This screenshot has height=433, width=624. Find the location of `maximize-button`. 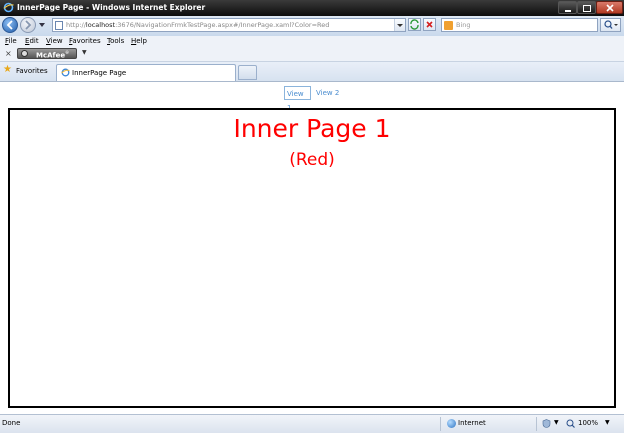

maximize-button is located at coordinates (586, 7).